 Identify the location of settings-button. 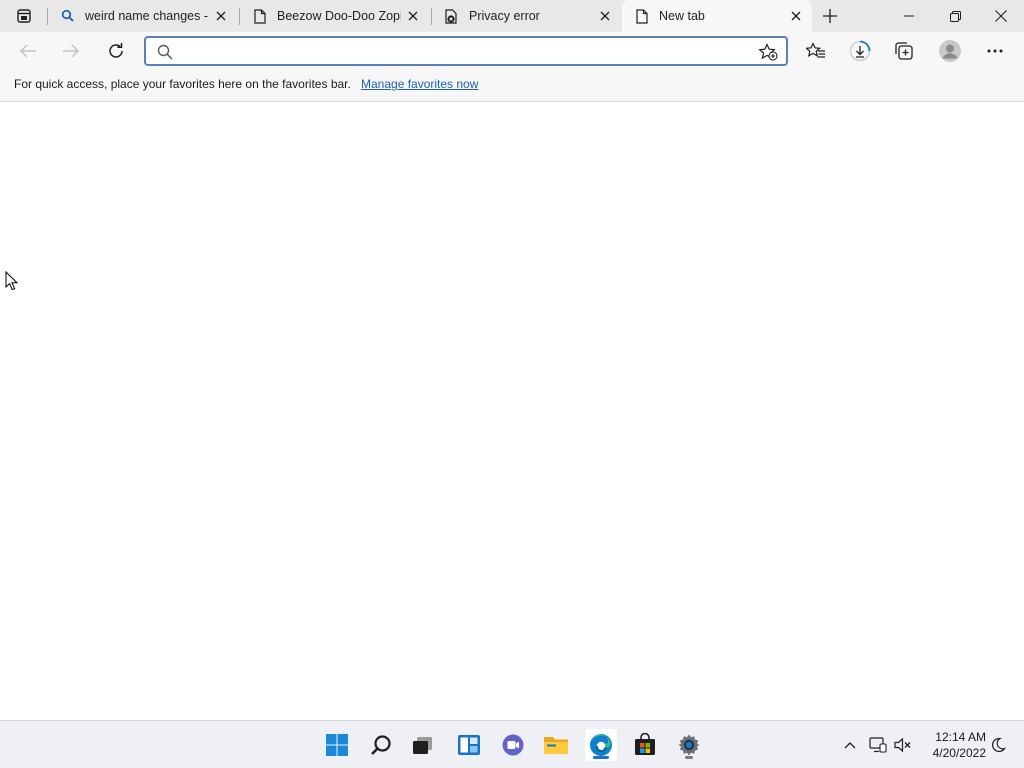
(689, 745).